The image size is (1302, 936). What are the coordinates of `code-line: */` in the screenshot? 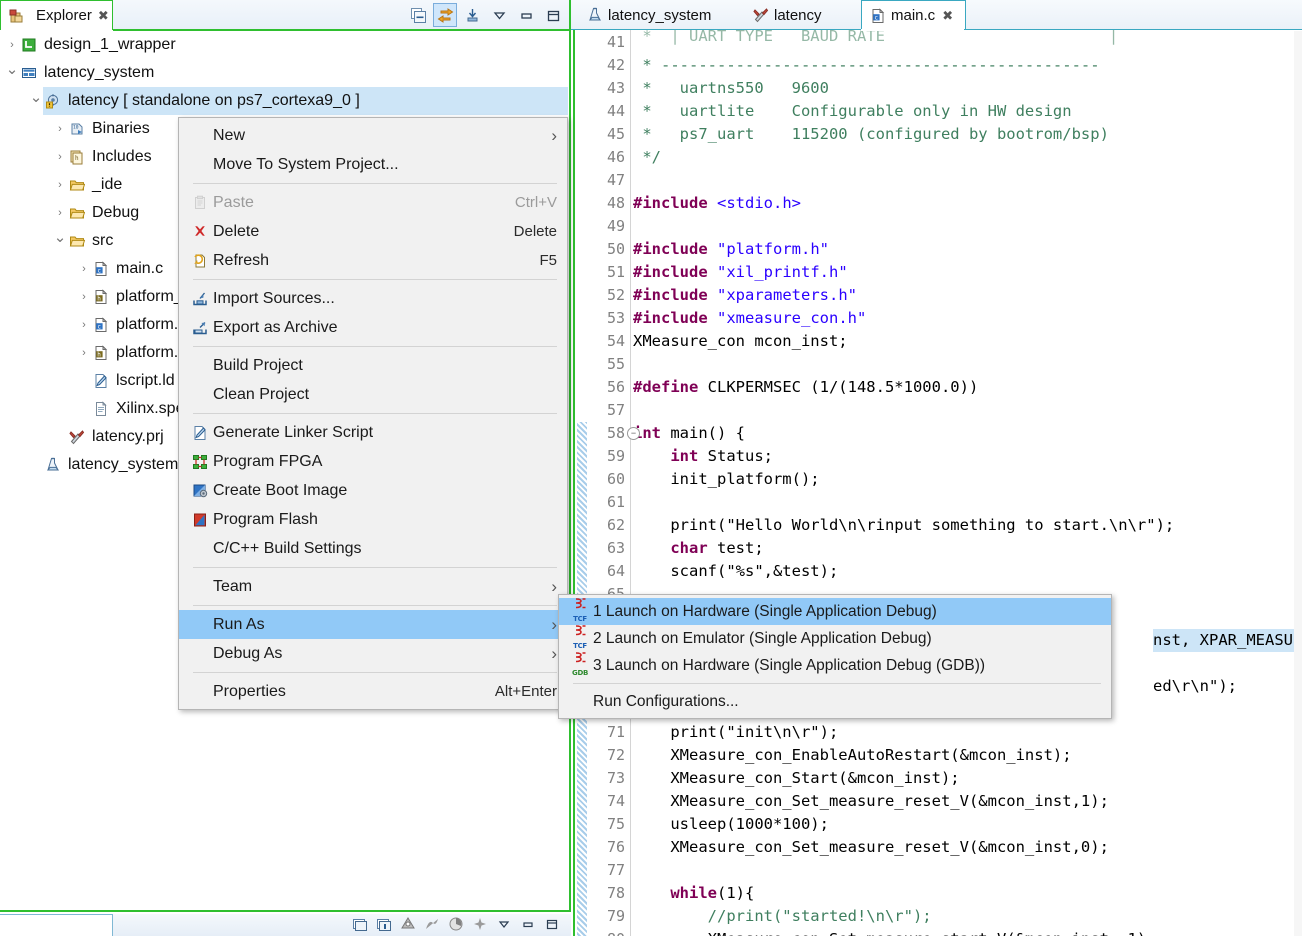 It's located at (647, 157).